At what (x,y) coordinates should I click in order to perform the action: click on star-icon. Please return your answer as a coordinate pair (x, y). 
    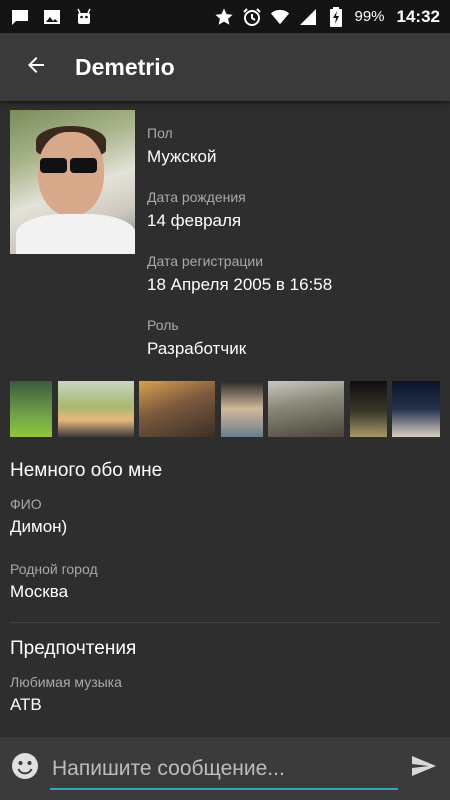
    Looking at the image, I should click on (224, 17).